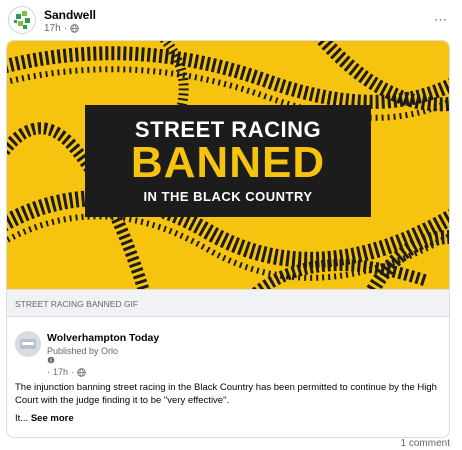 Image resolution: width=462 pixels, height=450 pixels. Describe the element at coordinates (51, 360) in the screenshot. I see `info-dot-icon` at that location.